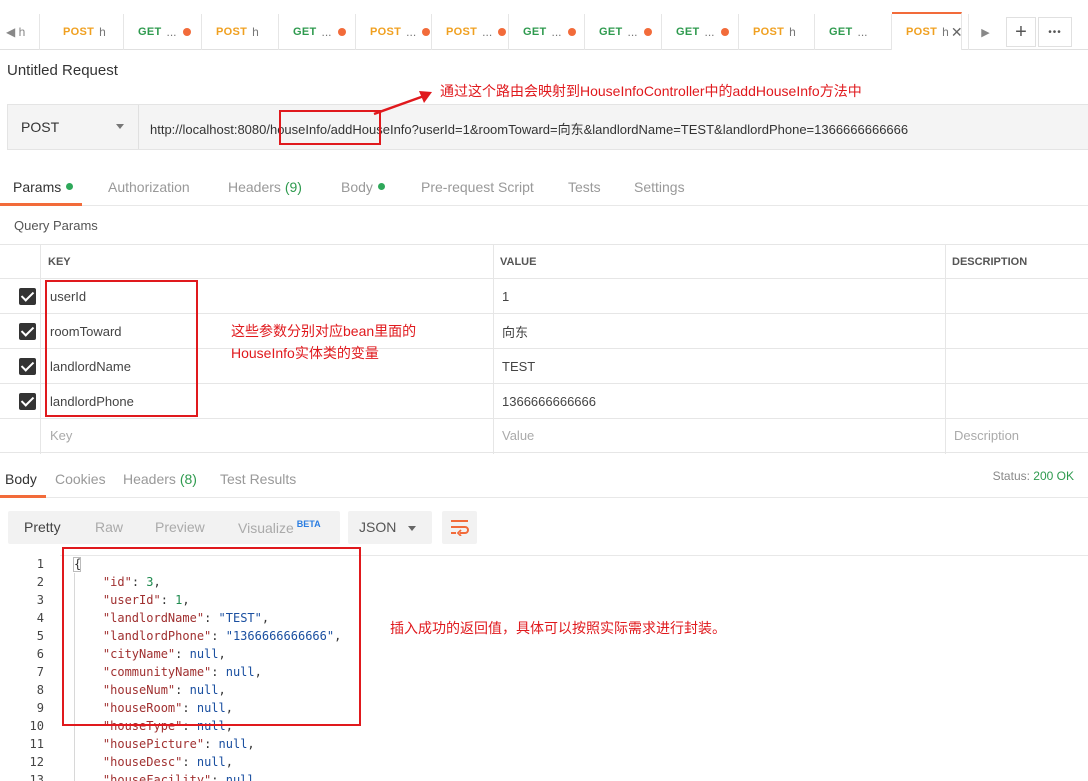 The image size is (1088, 781). I want to click on route-highlight-box, so click(330, 127).